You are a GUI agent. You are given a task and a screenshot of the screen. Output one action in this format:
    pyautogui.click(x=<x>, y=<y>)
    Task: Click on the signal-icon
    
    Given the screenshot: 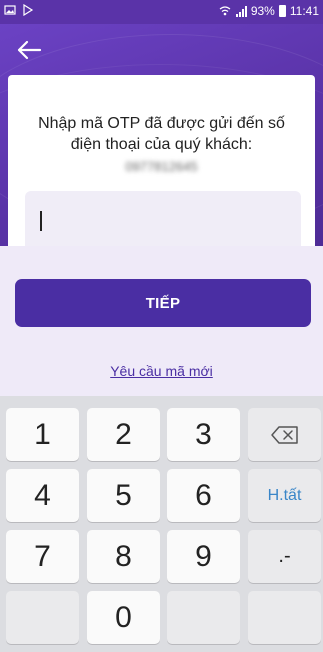 What is the action you would take?
    pyautogui.click(x=241, y=11)
    